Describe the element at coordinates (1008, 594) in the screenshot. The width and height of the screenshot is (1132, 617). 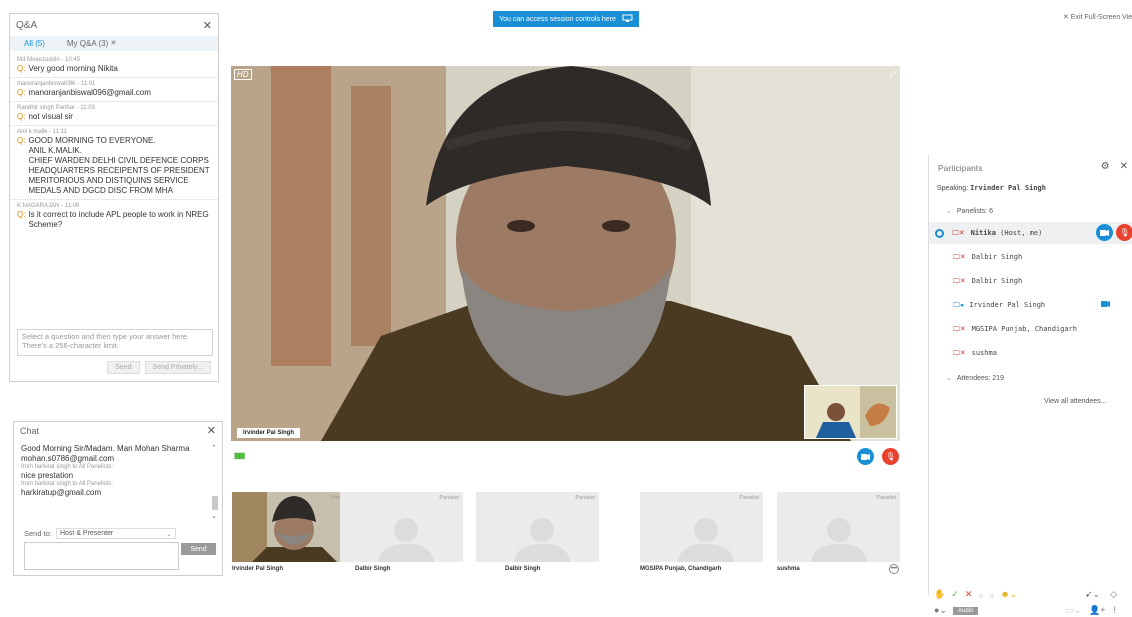
I see `emoticon-icon: ☻⌄` at that location.